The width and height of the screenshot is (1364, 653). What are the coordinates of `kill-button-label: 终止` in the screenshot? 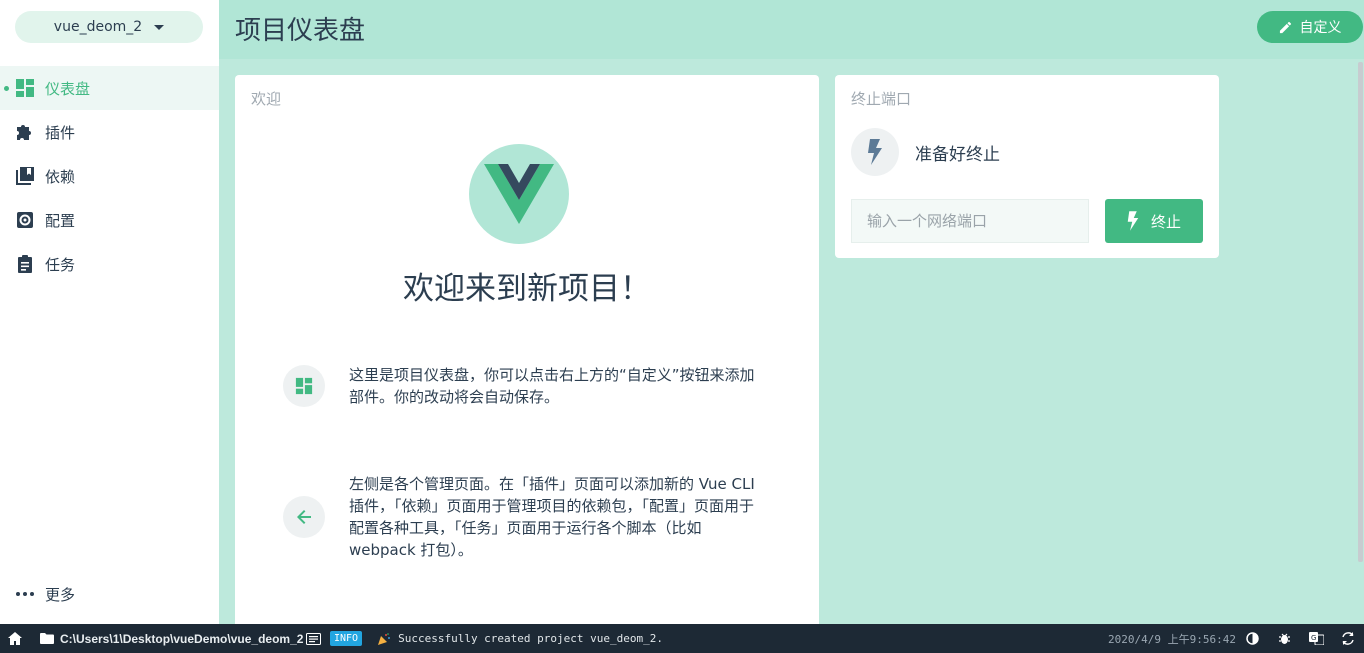 It's located at (1165, 221).